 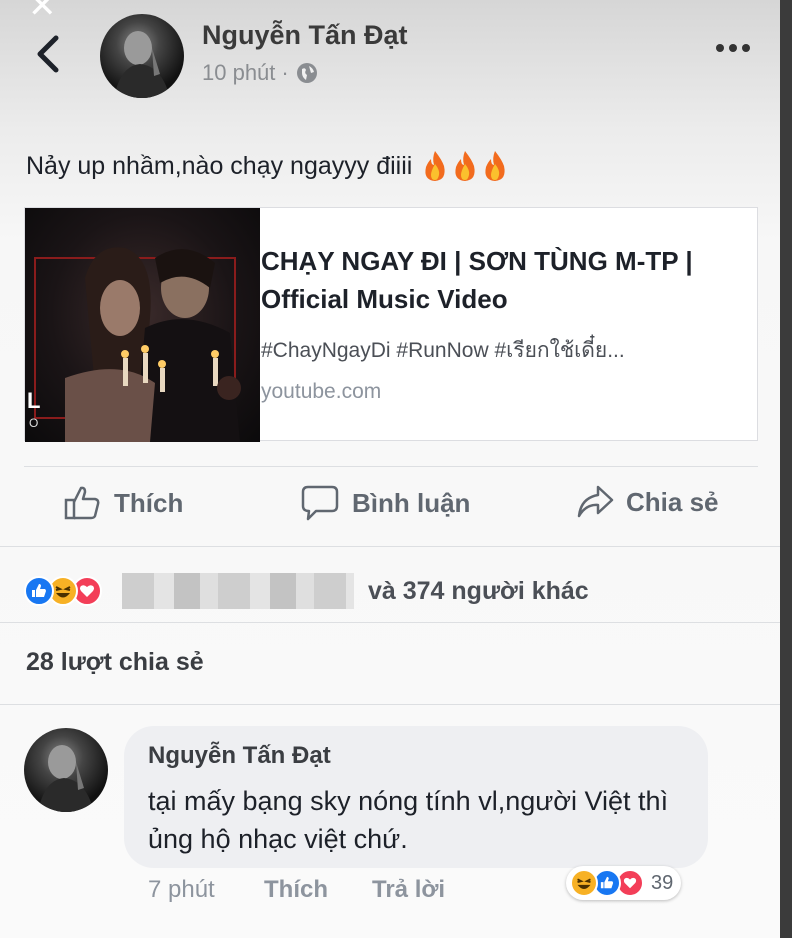 What do you see at coordinates (82, 503) in the screenshot?
I see `thumbs-up-icon` at bounding box center [82, 503].